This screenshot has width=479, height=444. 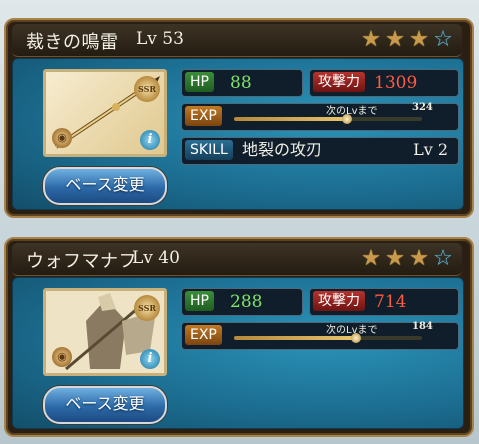 I want to click on exp-row: EXP 次のLvまで 184, so click(x=320, y=335).